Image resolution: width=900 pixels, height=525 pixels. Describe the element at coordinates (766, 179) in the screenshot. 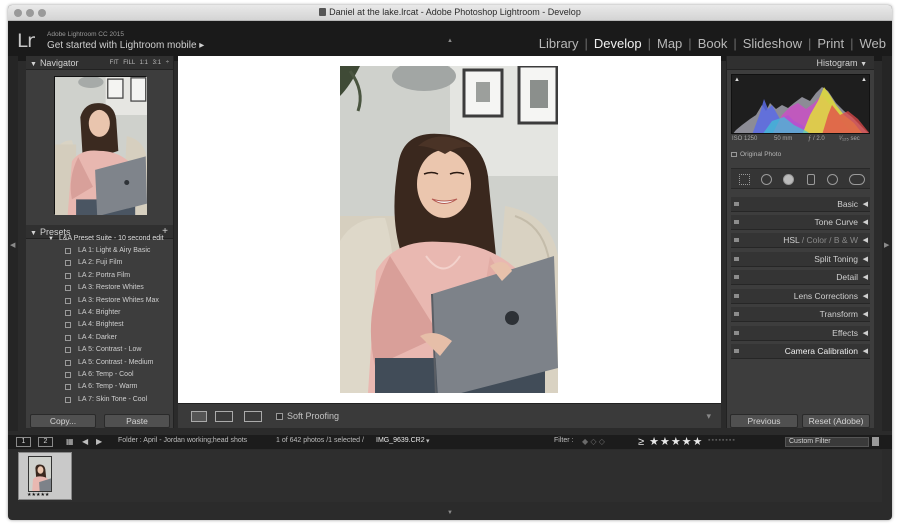

I see `spot-removal-icon` at that location.